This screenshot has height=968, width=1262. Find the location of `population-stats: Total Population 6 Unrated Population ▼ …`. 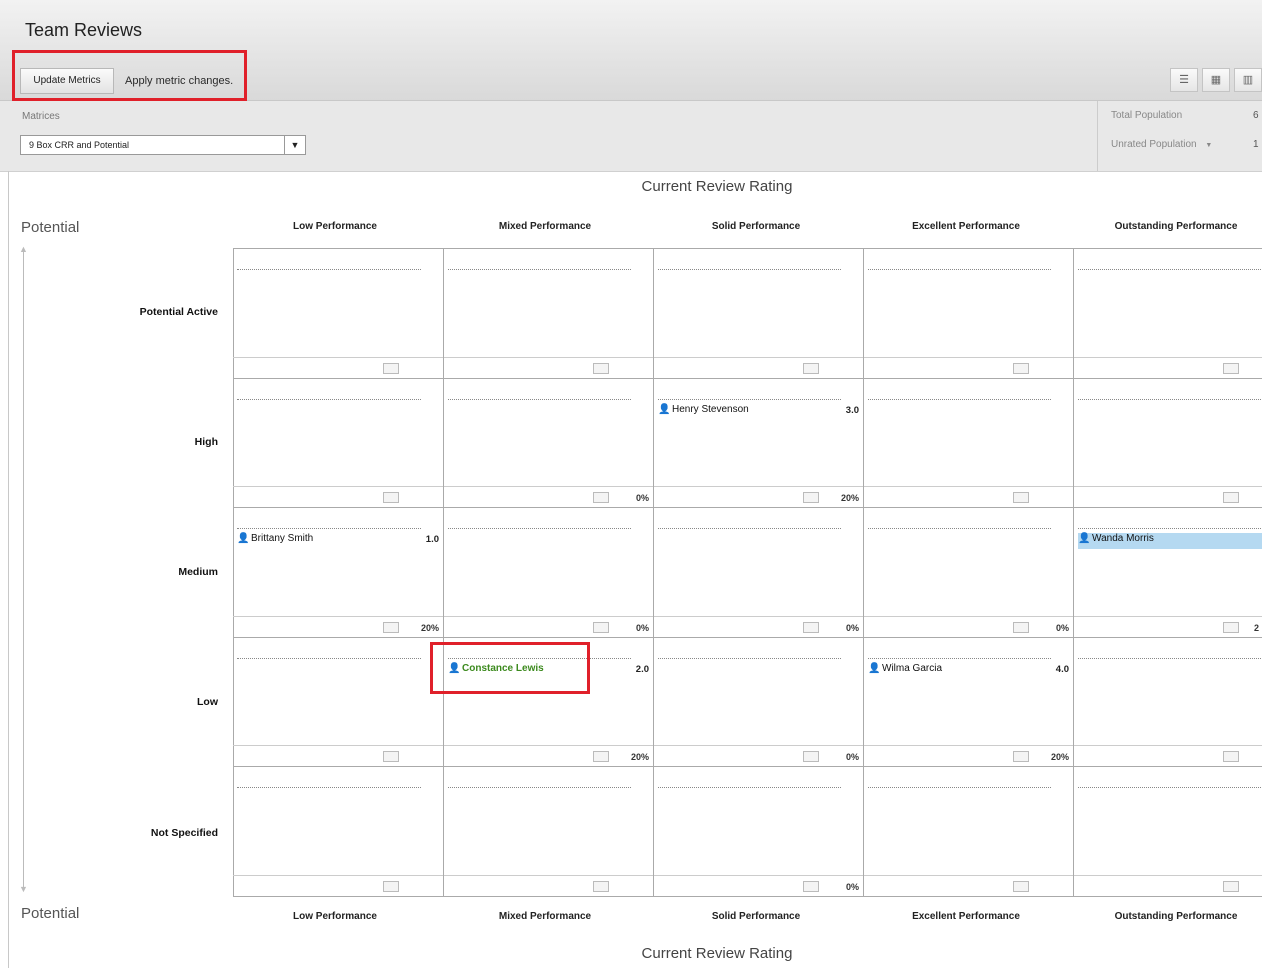

population-stats: Total Population 6 Unrated Population ▼ … is located at coordinates (1179, 136).